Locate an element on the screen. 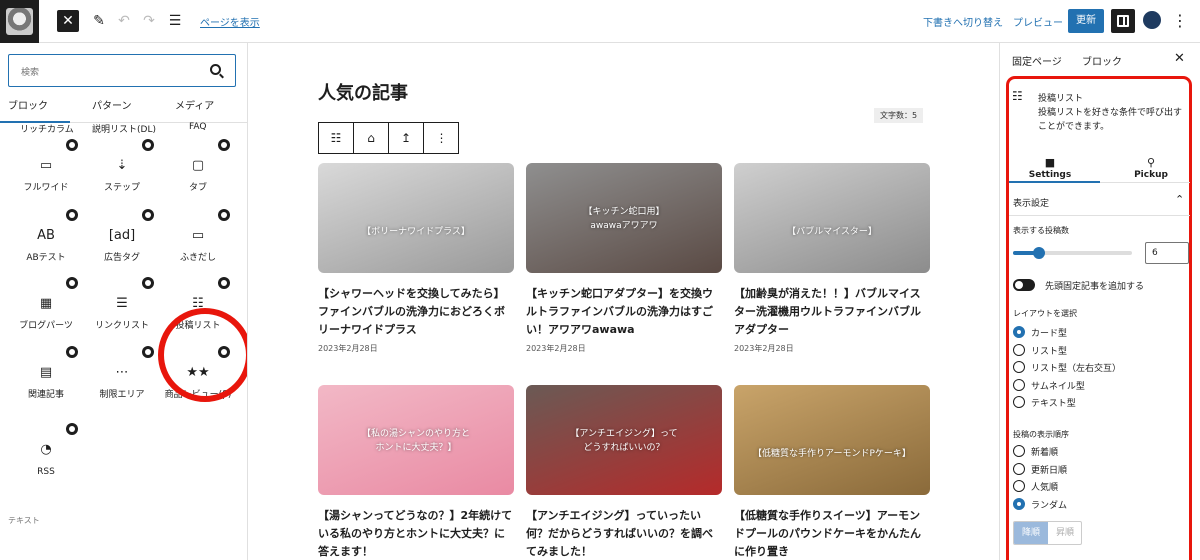  layout-radio-label: リスト型（左右交互） is located at coordinates (1076, 369).